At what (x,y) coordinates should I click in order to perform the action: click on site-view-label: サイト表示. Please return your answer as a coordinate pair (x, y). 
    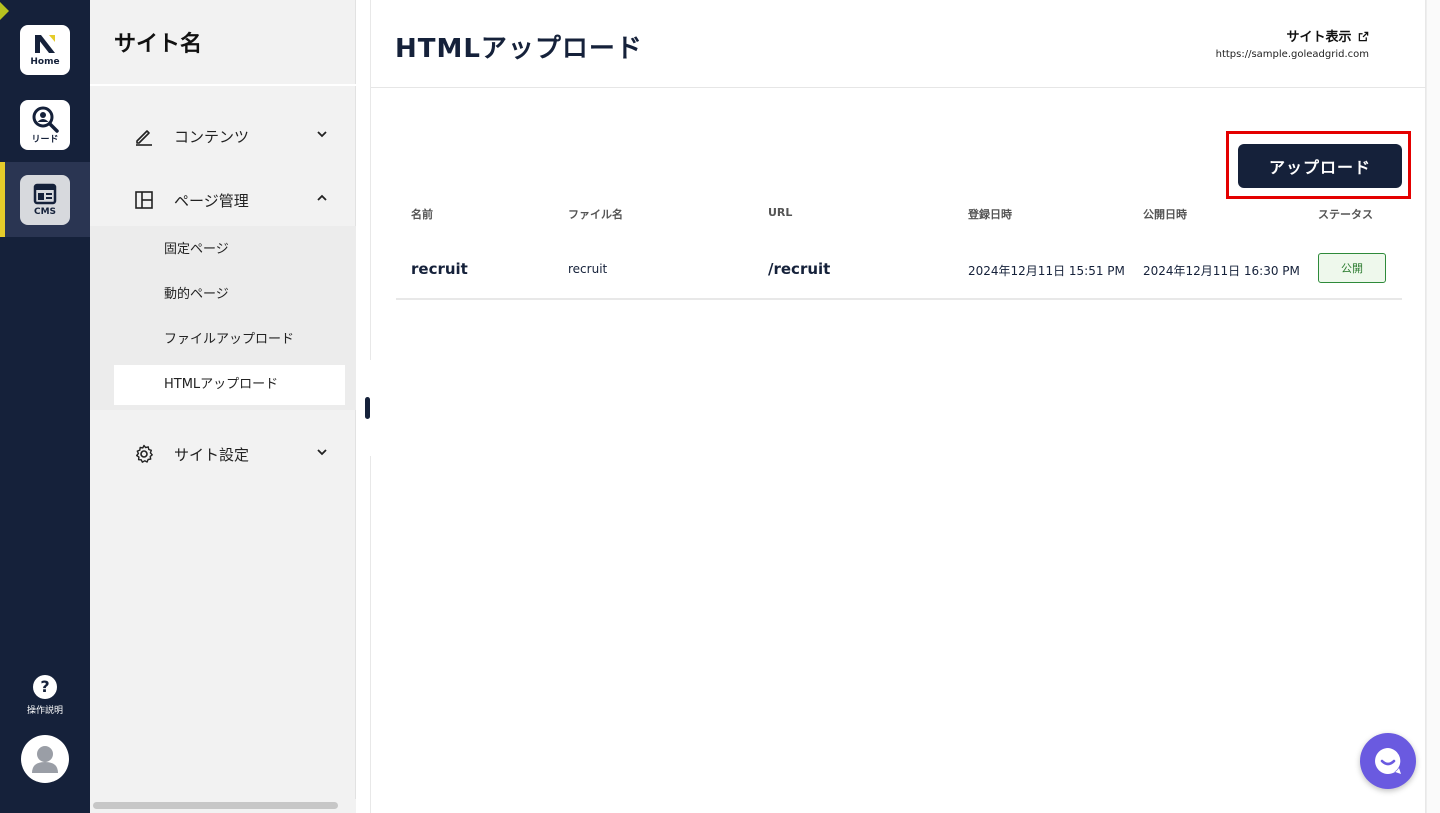
    Looking at the image, I should click on (1319, 37).